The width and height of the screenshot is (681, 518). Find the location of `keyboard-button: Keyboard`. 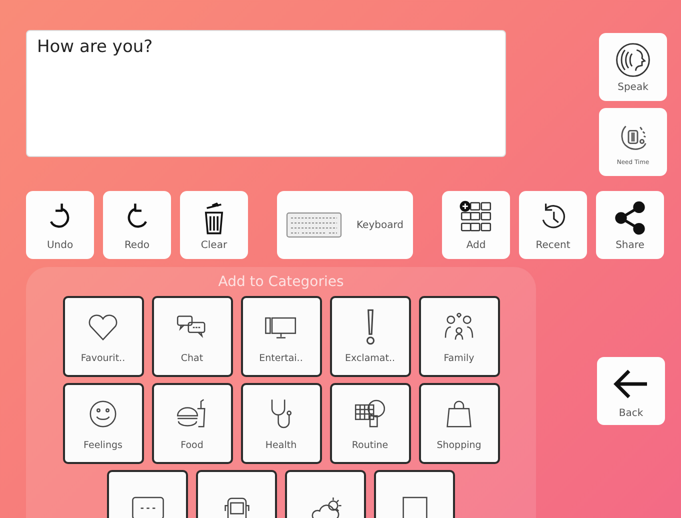

keyboard-button: Keyboard is located at coordinates (345, 225).